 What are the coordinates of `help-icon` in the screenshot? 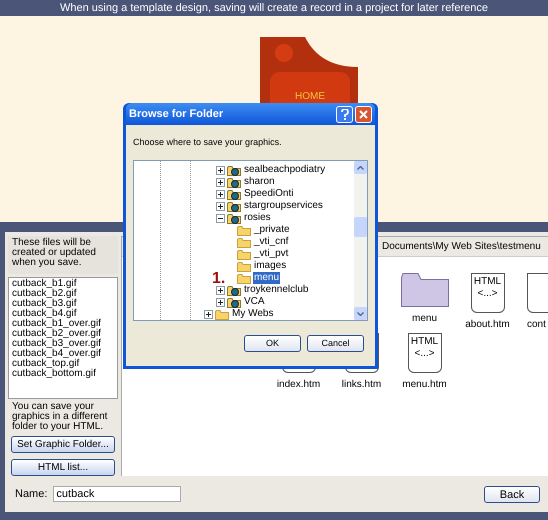 It's located at (344, 114).